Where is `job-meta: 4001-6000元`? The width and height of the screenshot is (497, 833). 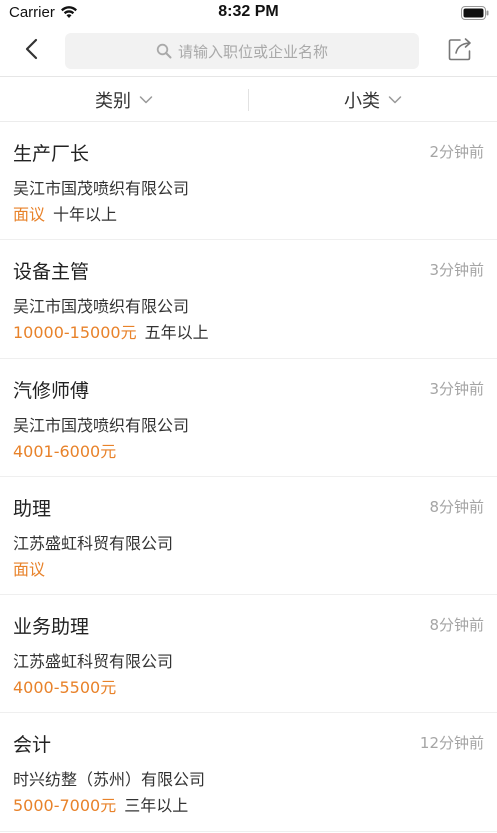
job-meta: 4001-6000元 is located at coordinates (64, 450).